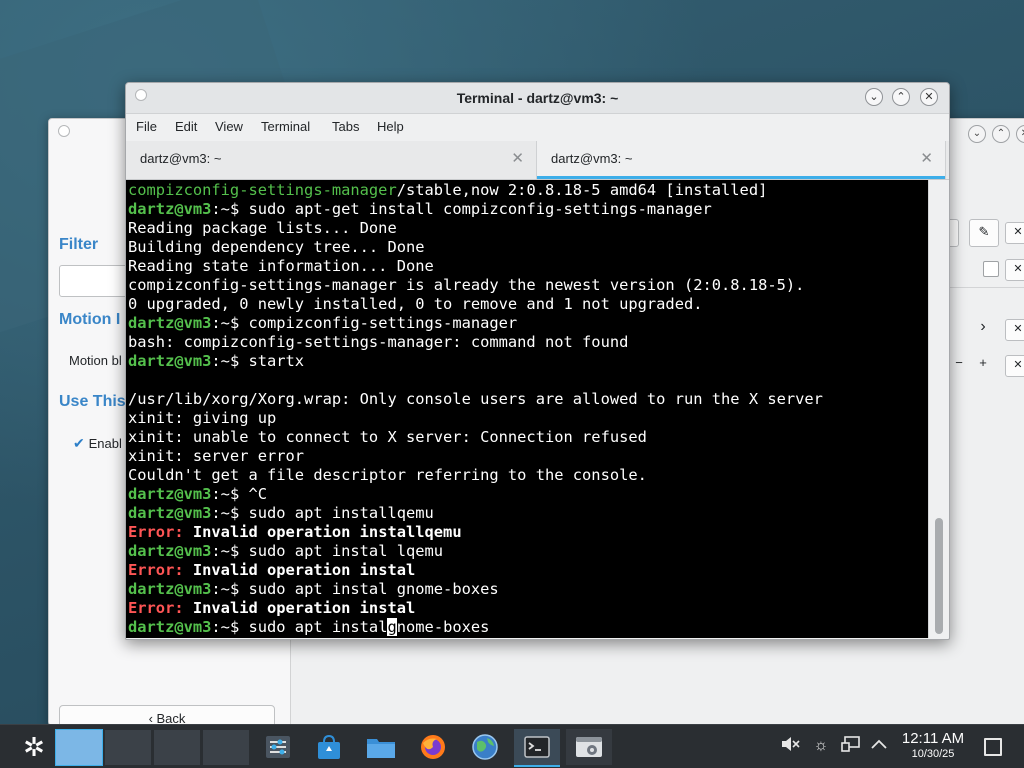 The image size is (1024, 768). I want to click on file-manager-icon, so click(381, 747).